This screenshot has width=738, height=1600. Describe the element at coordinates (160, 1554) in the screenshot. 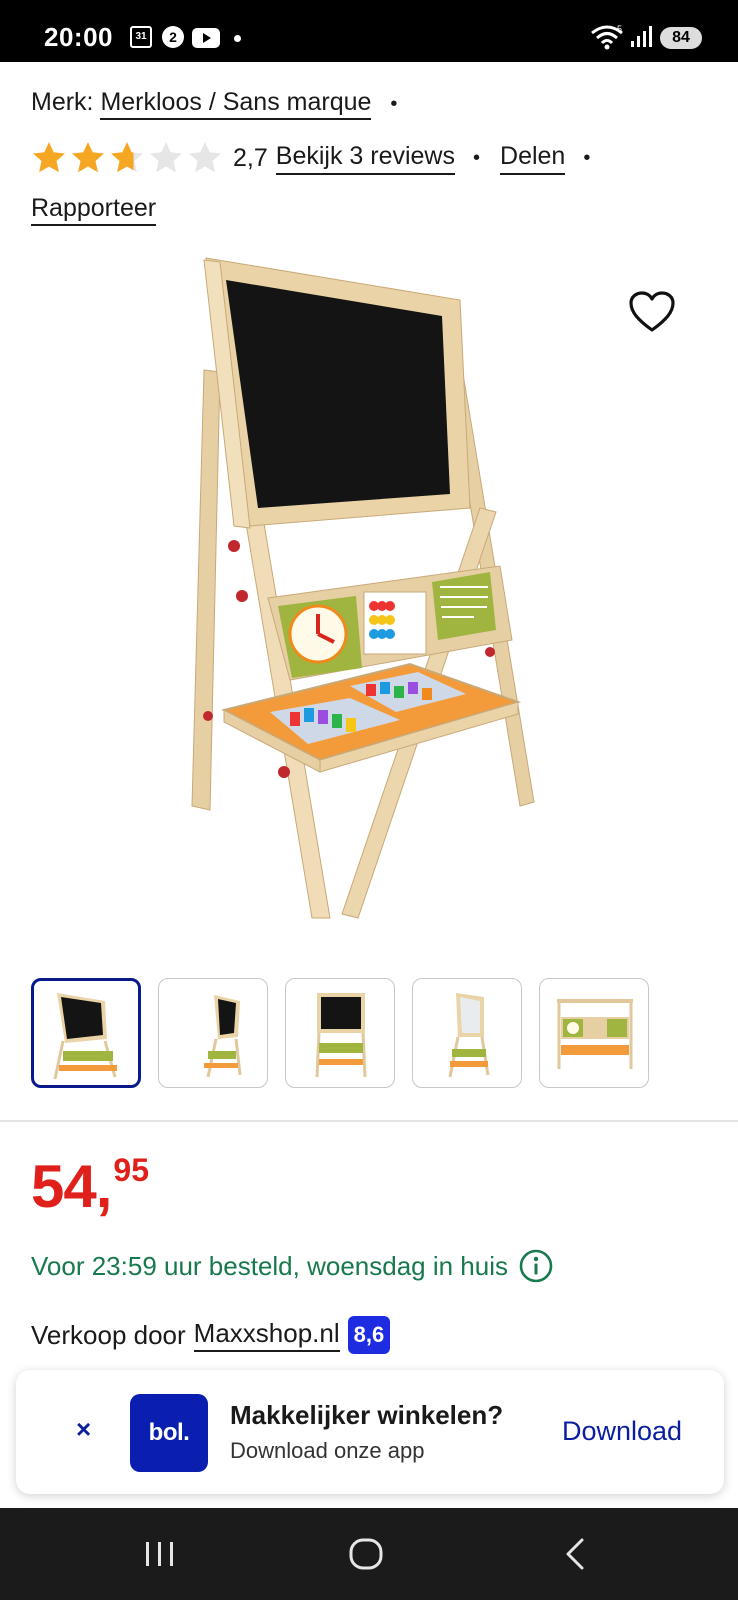

I see `recent-apps-icon` at that location.